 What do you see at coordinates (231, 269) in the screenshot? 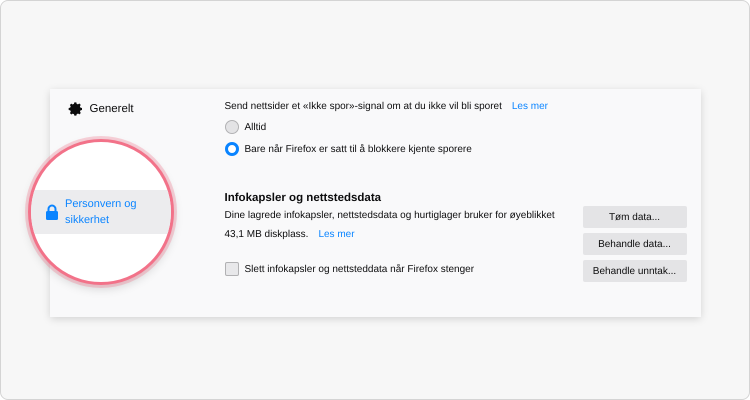
I see `checkbox` at bounding box center [231, 269].